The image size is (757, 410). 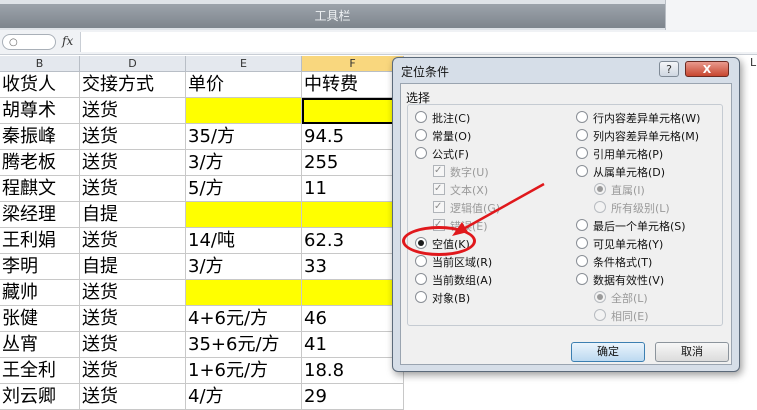 What do you see at coordinates (753, 62) in the screenshot?
I see `column-header-l: L` at bounding box center [753, 62].